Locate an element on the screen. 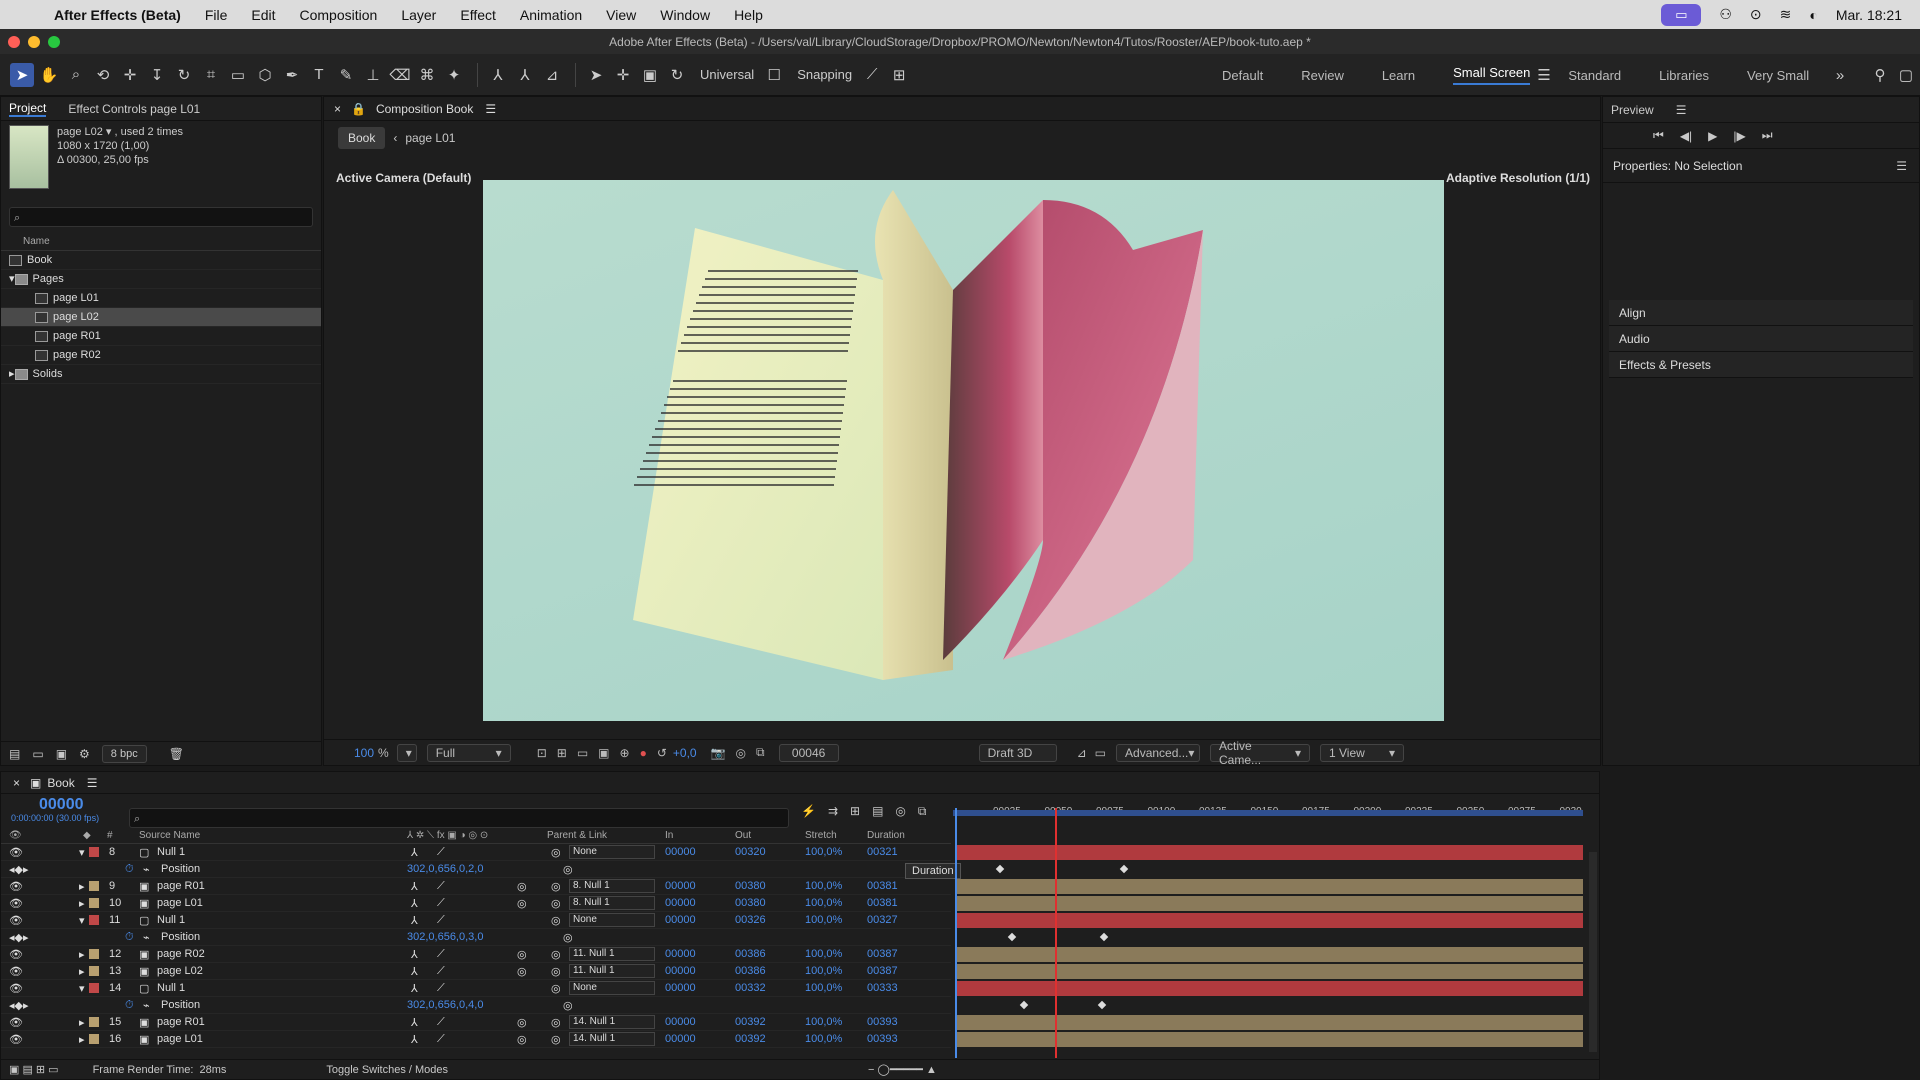 The height and width of the screenshot is (1080, 1920). clone-stamp-icon: ⊥ is located at coordinates (373, 75).